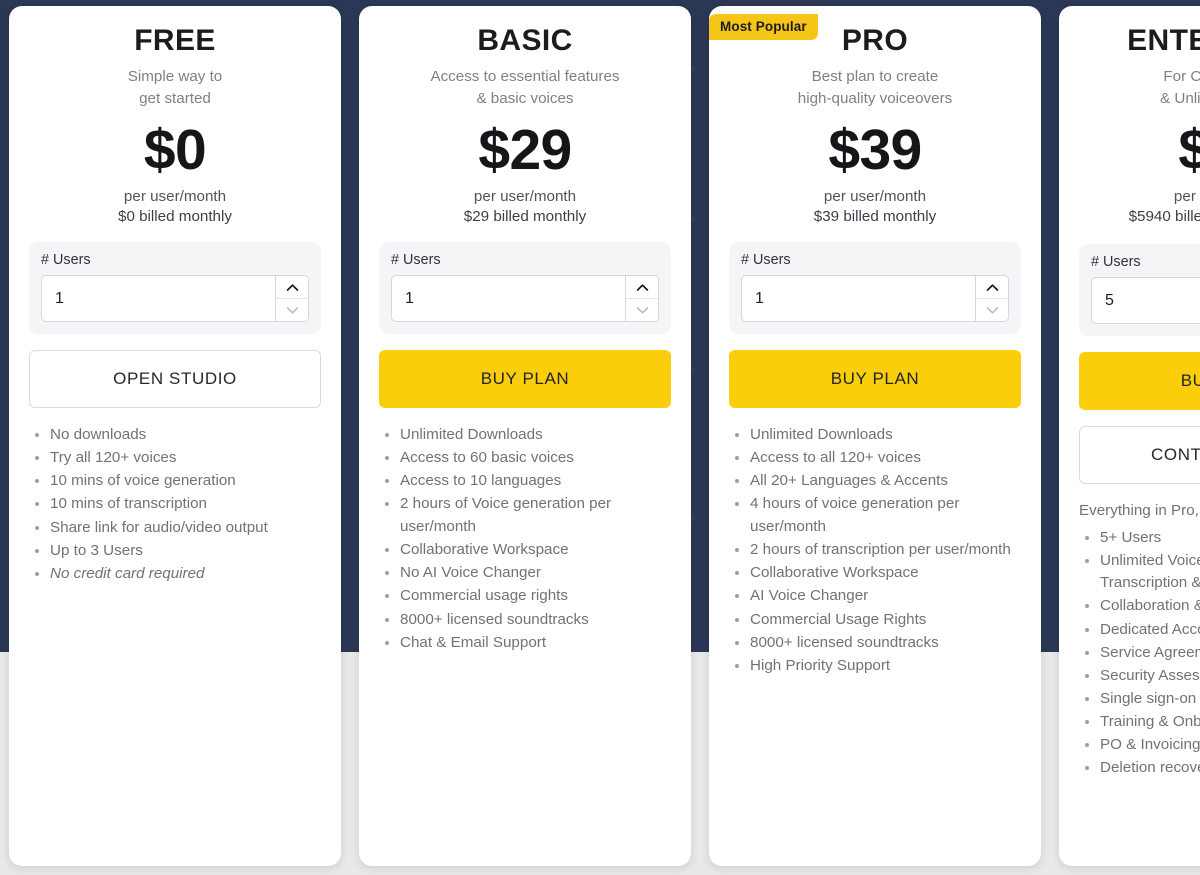 This screenshot has width=1200, height=875. What do you see at coordinates (525, 40) in the screenshot?
I see `plan-title: BASIC` at bounding box center [525, 40].